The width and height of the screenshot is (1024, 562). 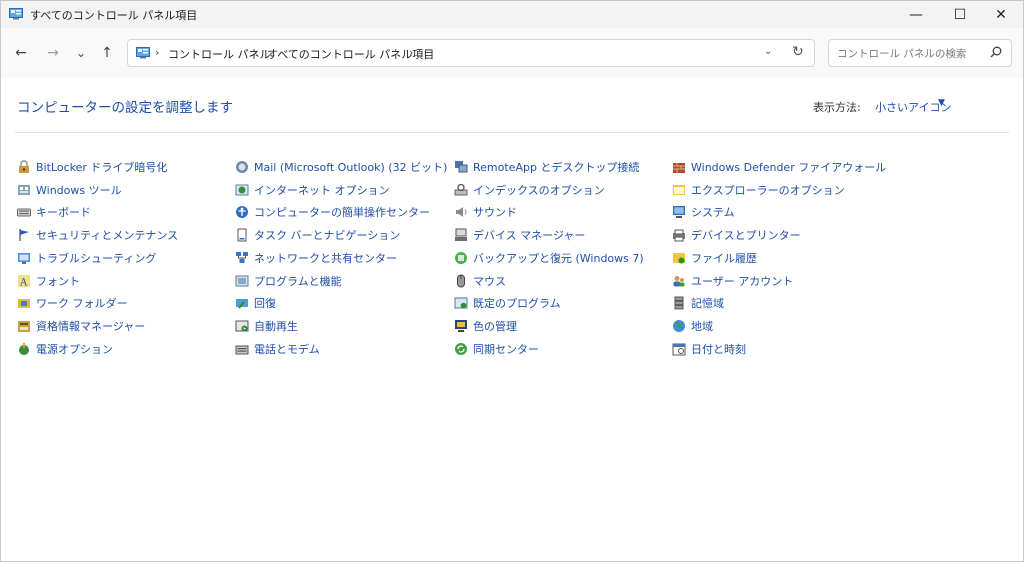 What do you see at coordinates (798, 52) in the screenshot?
I see `refresh-icon: ↻` at bounding box center [798, 52].